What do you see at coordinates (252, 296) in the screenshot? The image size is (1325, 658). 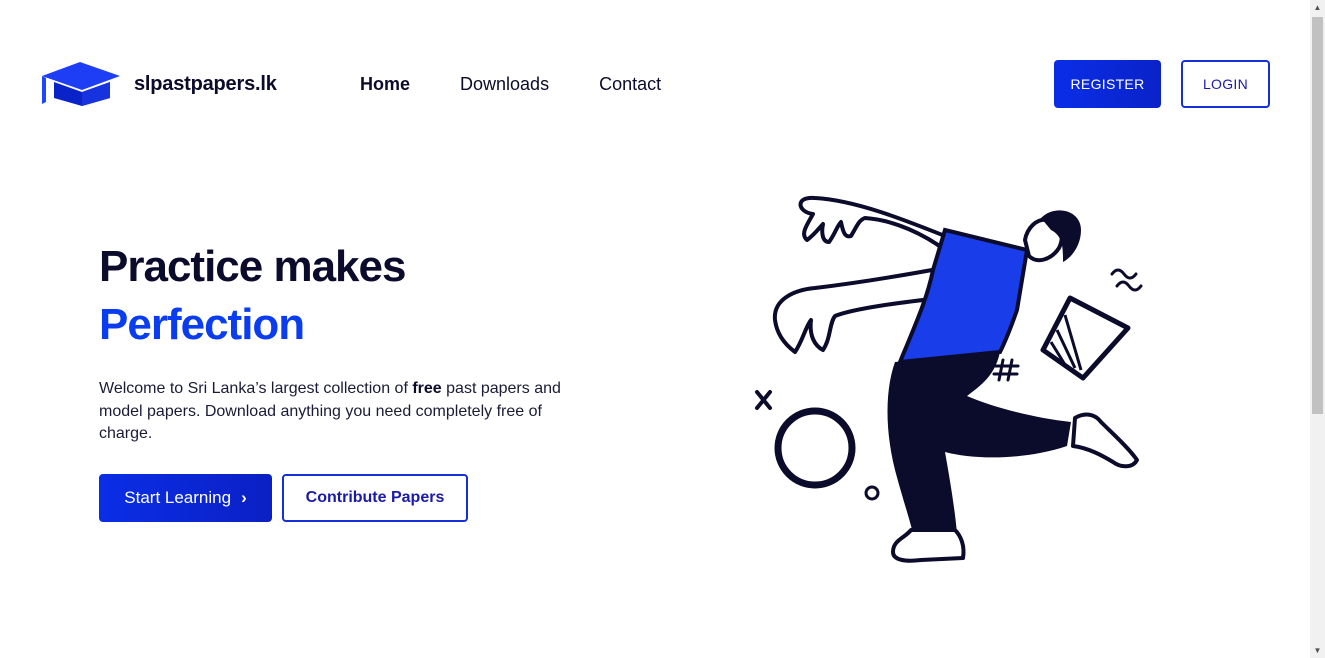 I see `hero-title: Practice makes Perfection` at bounding box center [252, 296].